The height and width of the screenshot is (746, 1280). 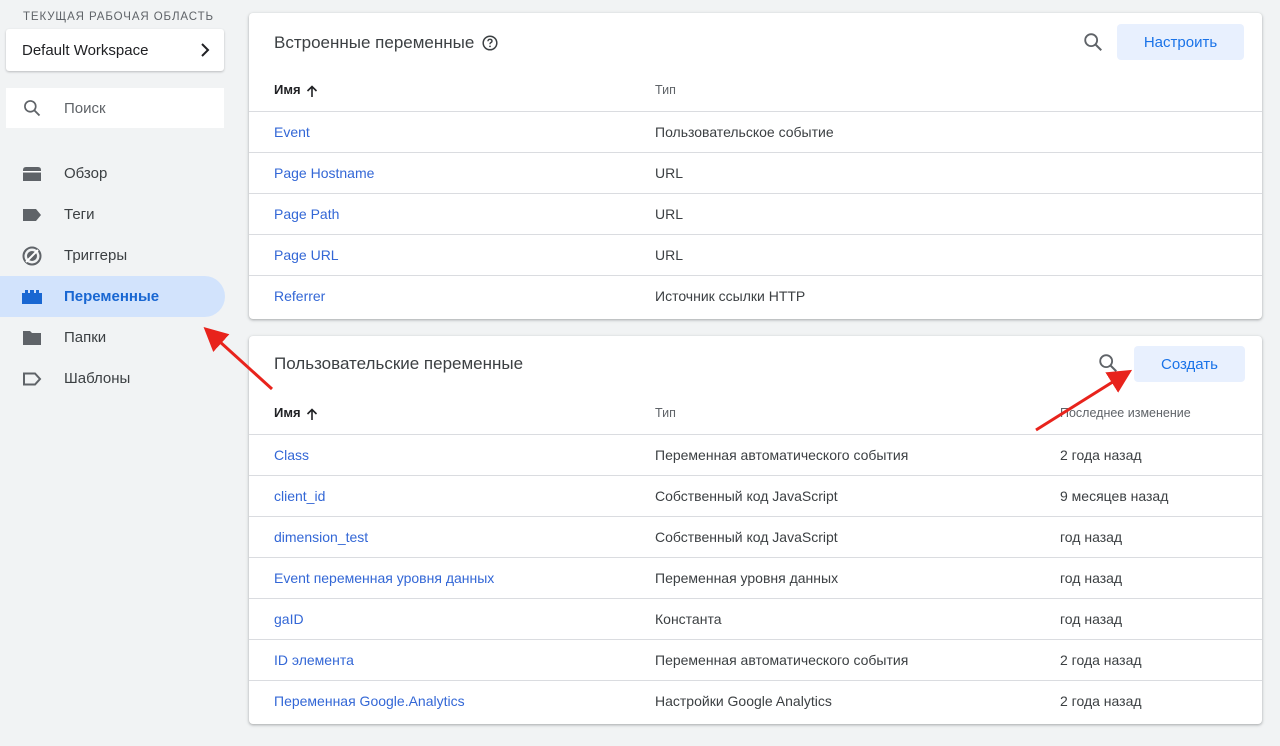 What do you see at coordinates (452, 455) in the screenshot?
I see `cell-name: Class` at bounding box center [452, 455].